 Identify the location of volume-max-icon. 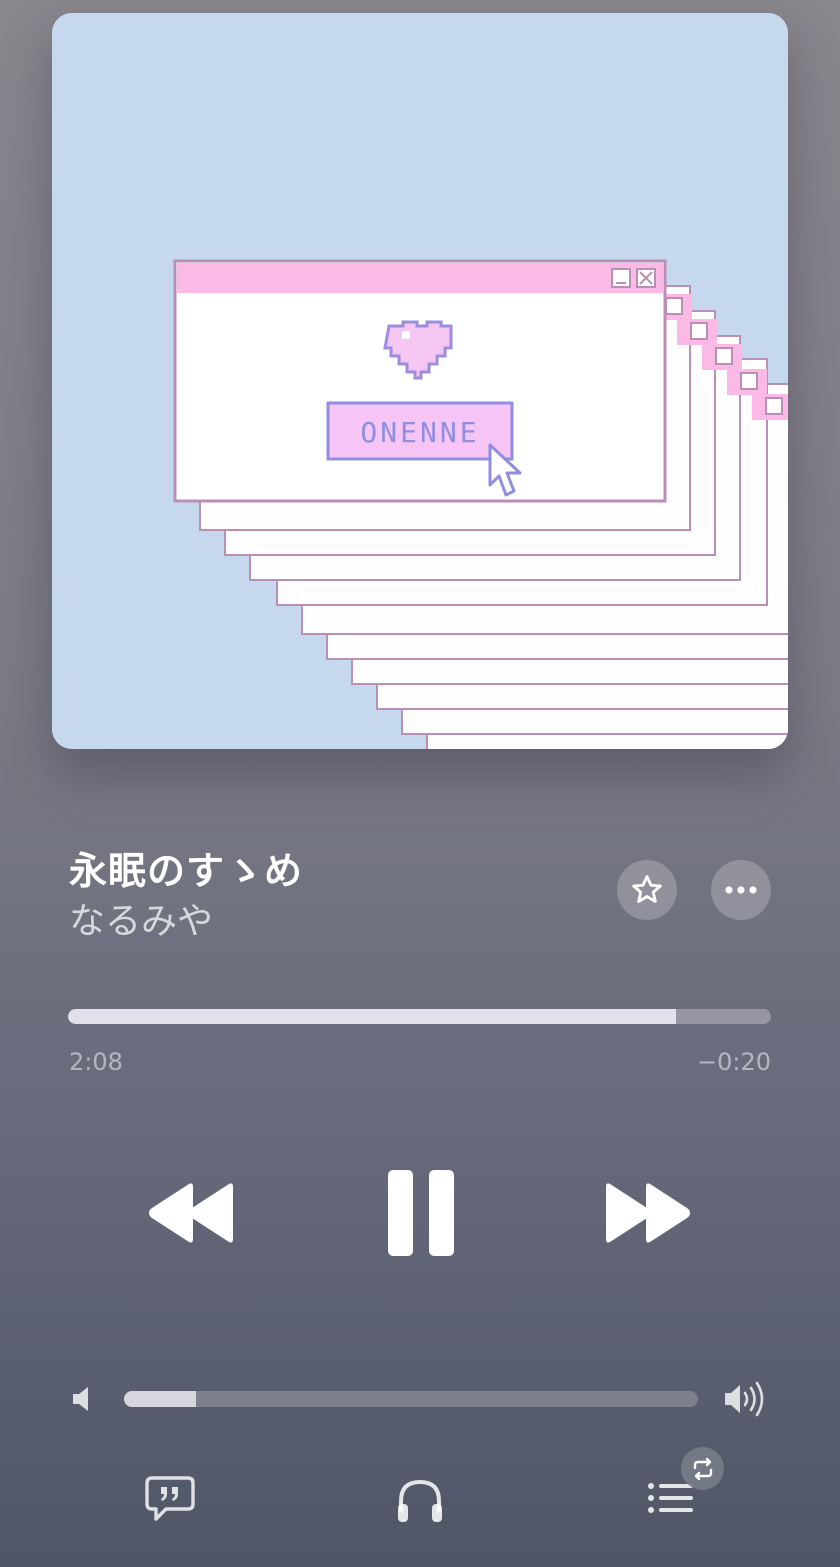
(746, 1401).